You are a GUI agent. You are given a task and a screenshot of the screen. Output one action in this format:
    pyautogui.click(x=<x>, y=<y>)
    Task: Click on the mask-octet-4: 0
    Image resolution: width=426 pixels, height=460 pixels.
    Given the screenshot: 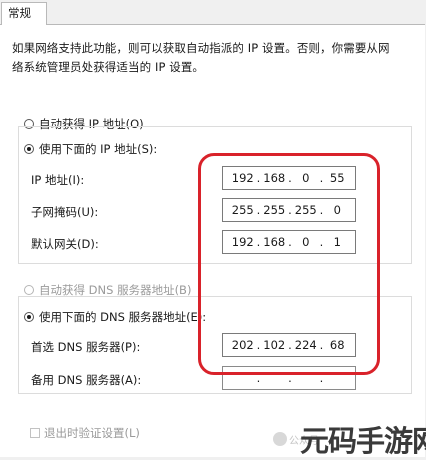 What is the action you would take?
    pyautogui.click(x=338, y=210)
    